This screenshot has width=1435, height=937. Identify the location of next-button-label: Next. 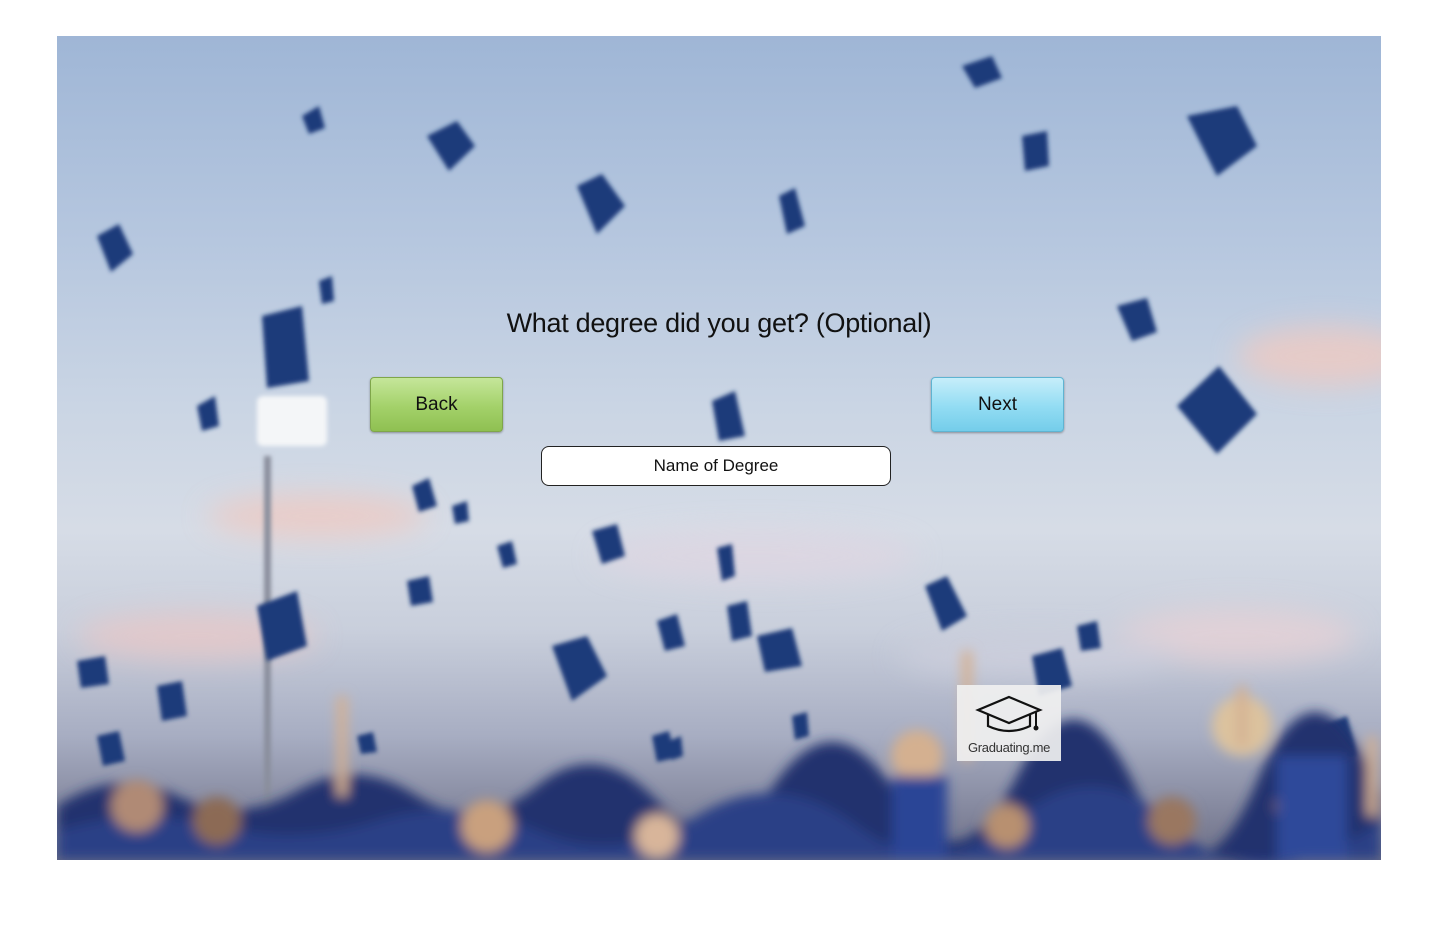
(997, 404).